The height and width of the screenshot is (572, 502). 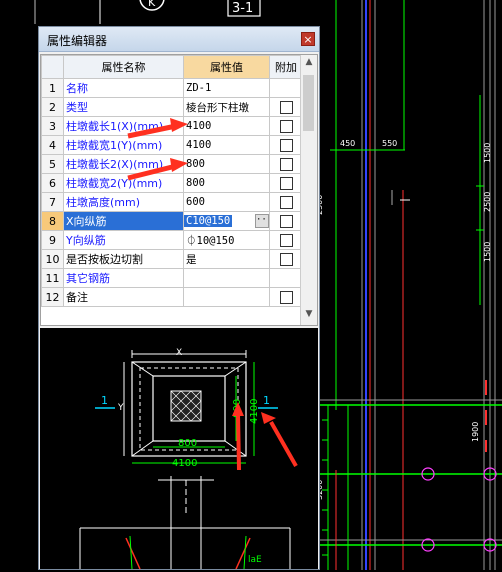 I want to click on property-value-input: C10@150, so click(x=208, y=221).